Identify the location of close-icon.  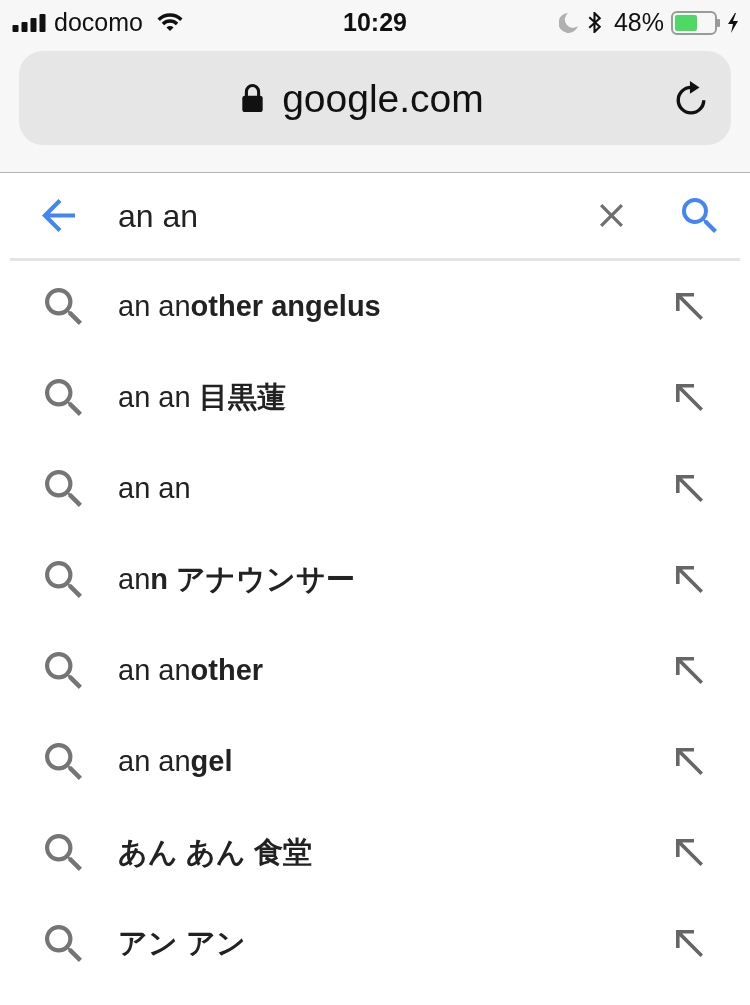
(611, 215).